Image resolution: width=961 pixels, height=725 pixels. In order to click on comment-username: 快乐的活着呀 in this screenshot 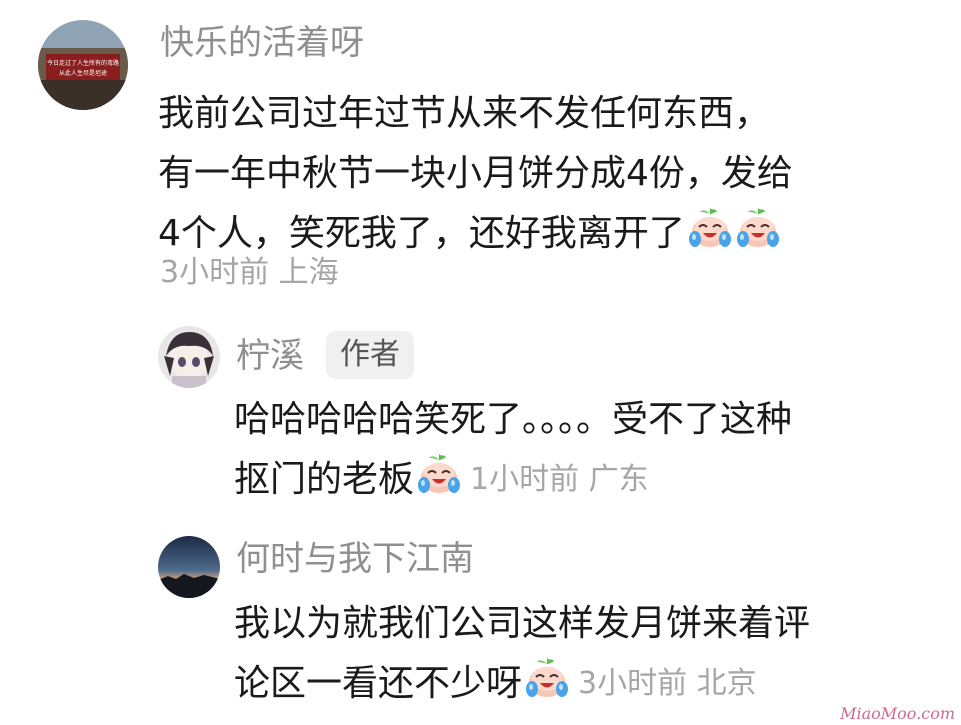, I will do `click(262, 43)`.